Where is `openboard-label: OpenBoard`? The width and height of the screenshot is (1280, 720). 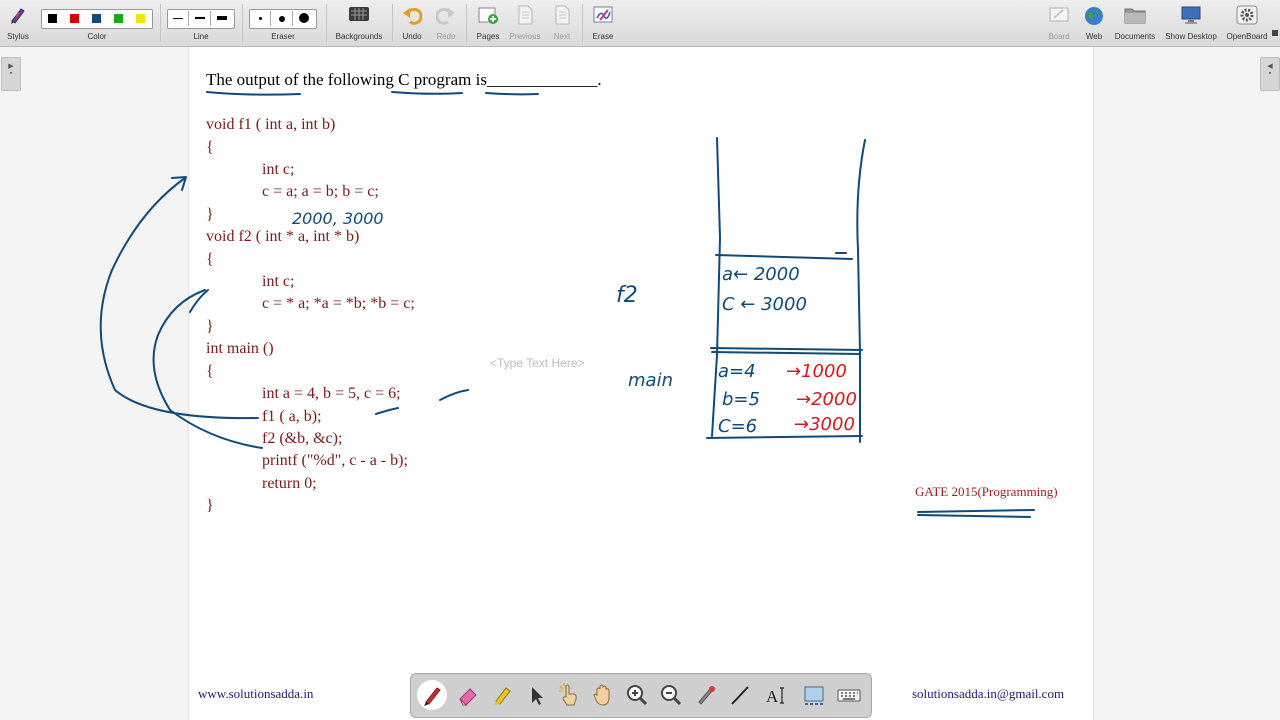
openboard-label: OpenBoard is located at coordinates (1247, 36).